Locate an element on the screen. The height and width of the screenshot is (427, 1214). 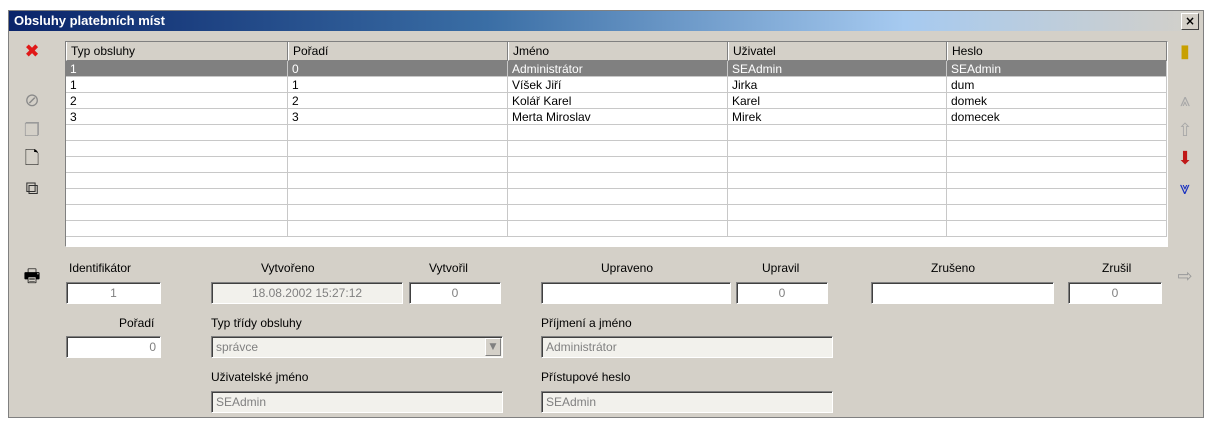
table-row: 3 3 Merta Miroslav Mirek domecek is located at coordinates (616, 117).